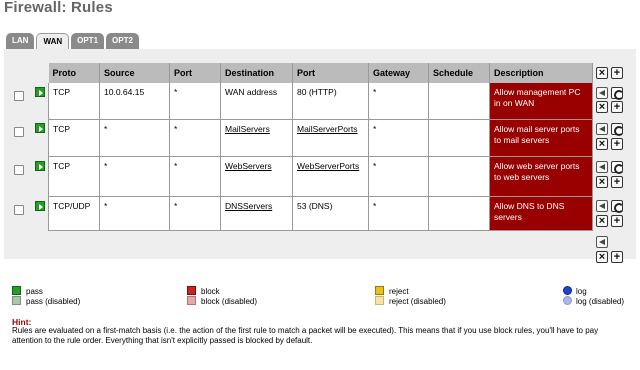 Image resolution: width=640 pixels, height=370 pixels. Describe the element at coordinates (459, 73) in the screenshot. I see `column-header-schedule: Schedule` at that location.